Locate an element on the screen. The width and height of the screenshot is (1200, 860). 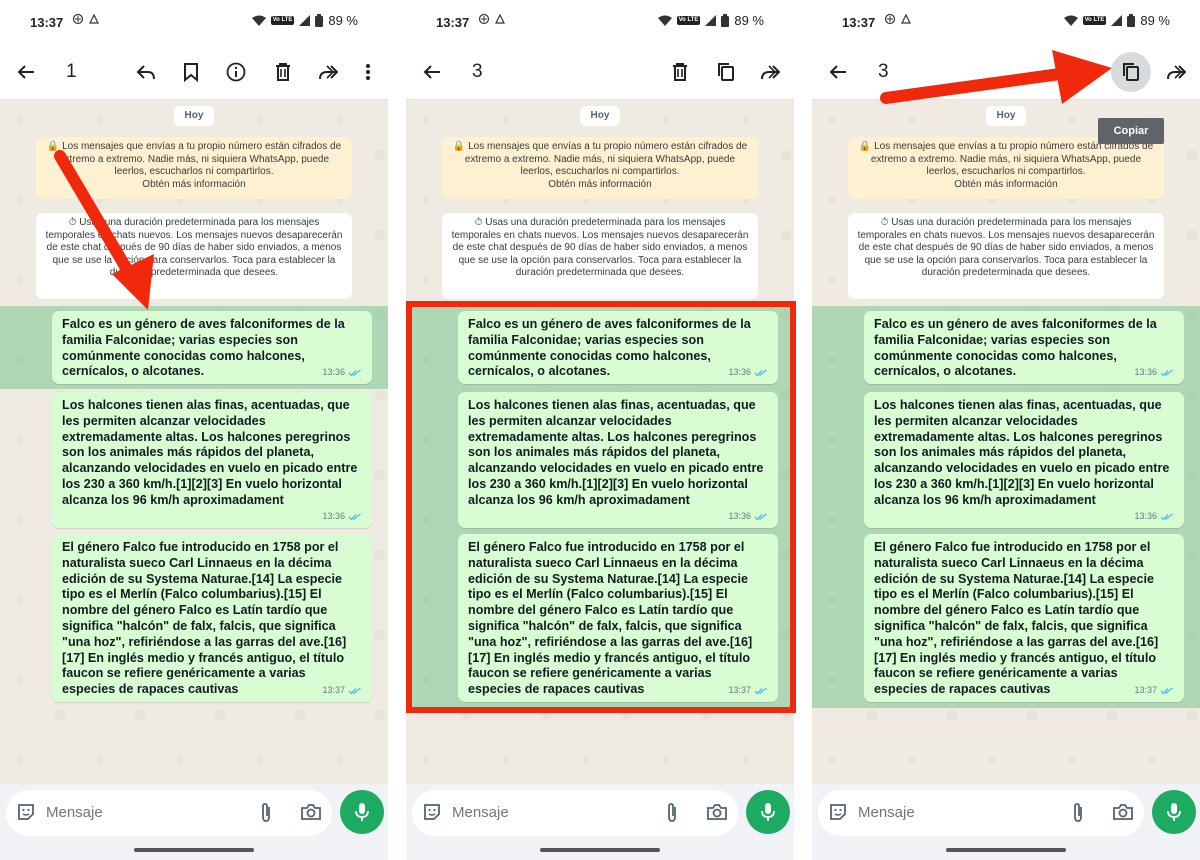
bookmark-icon is located at coordinates (191, 72).